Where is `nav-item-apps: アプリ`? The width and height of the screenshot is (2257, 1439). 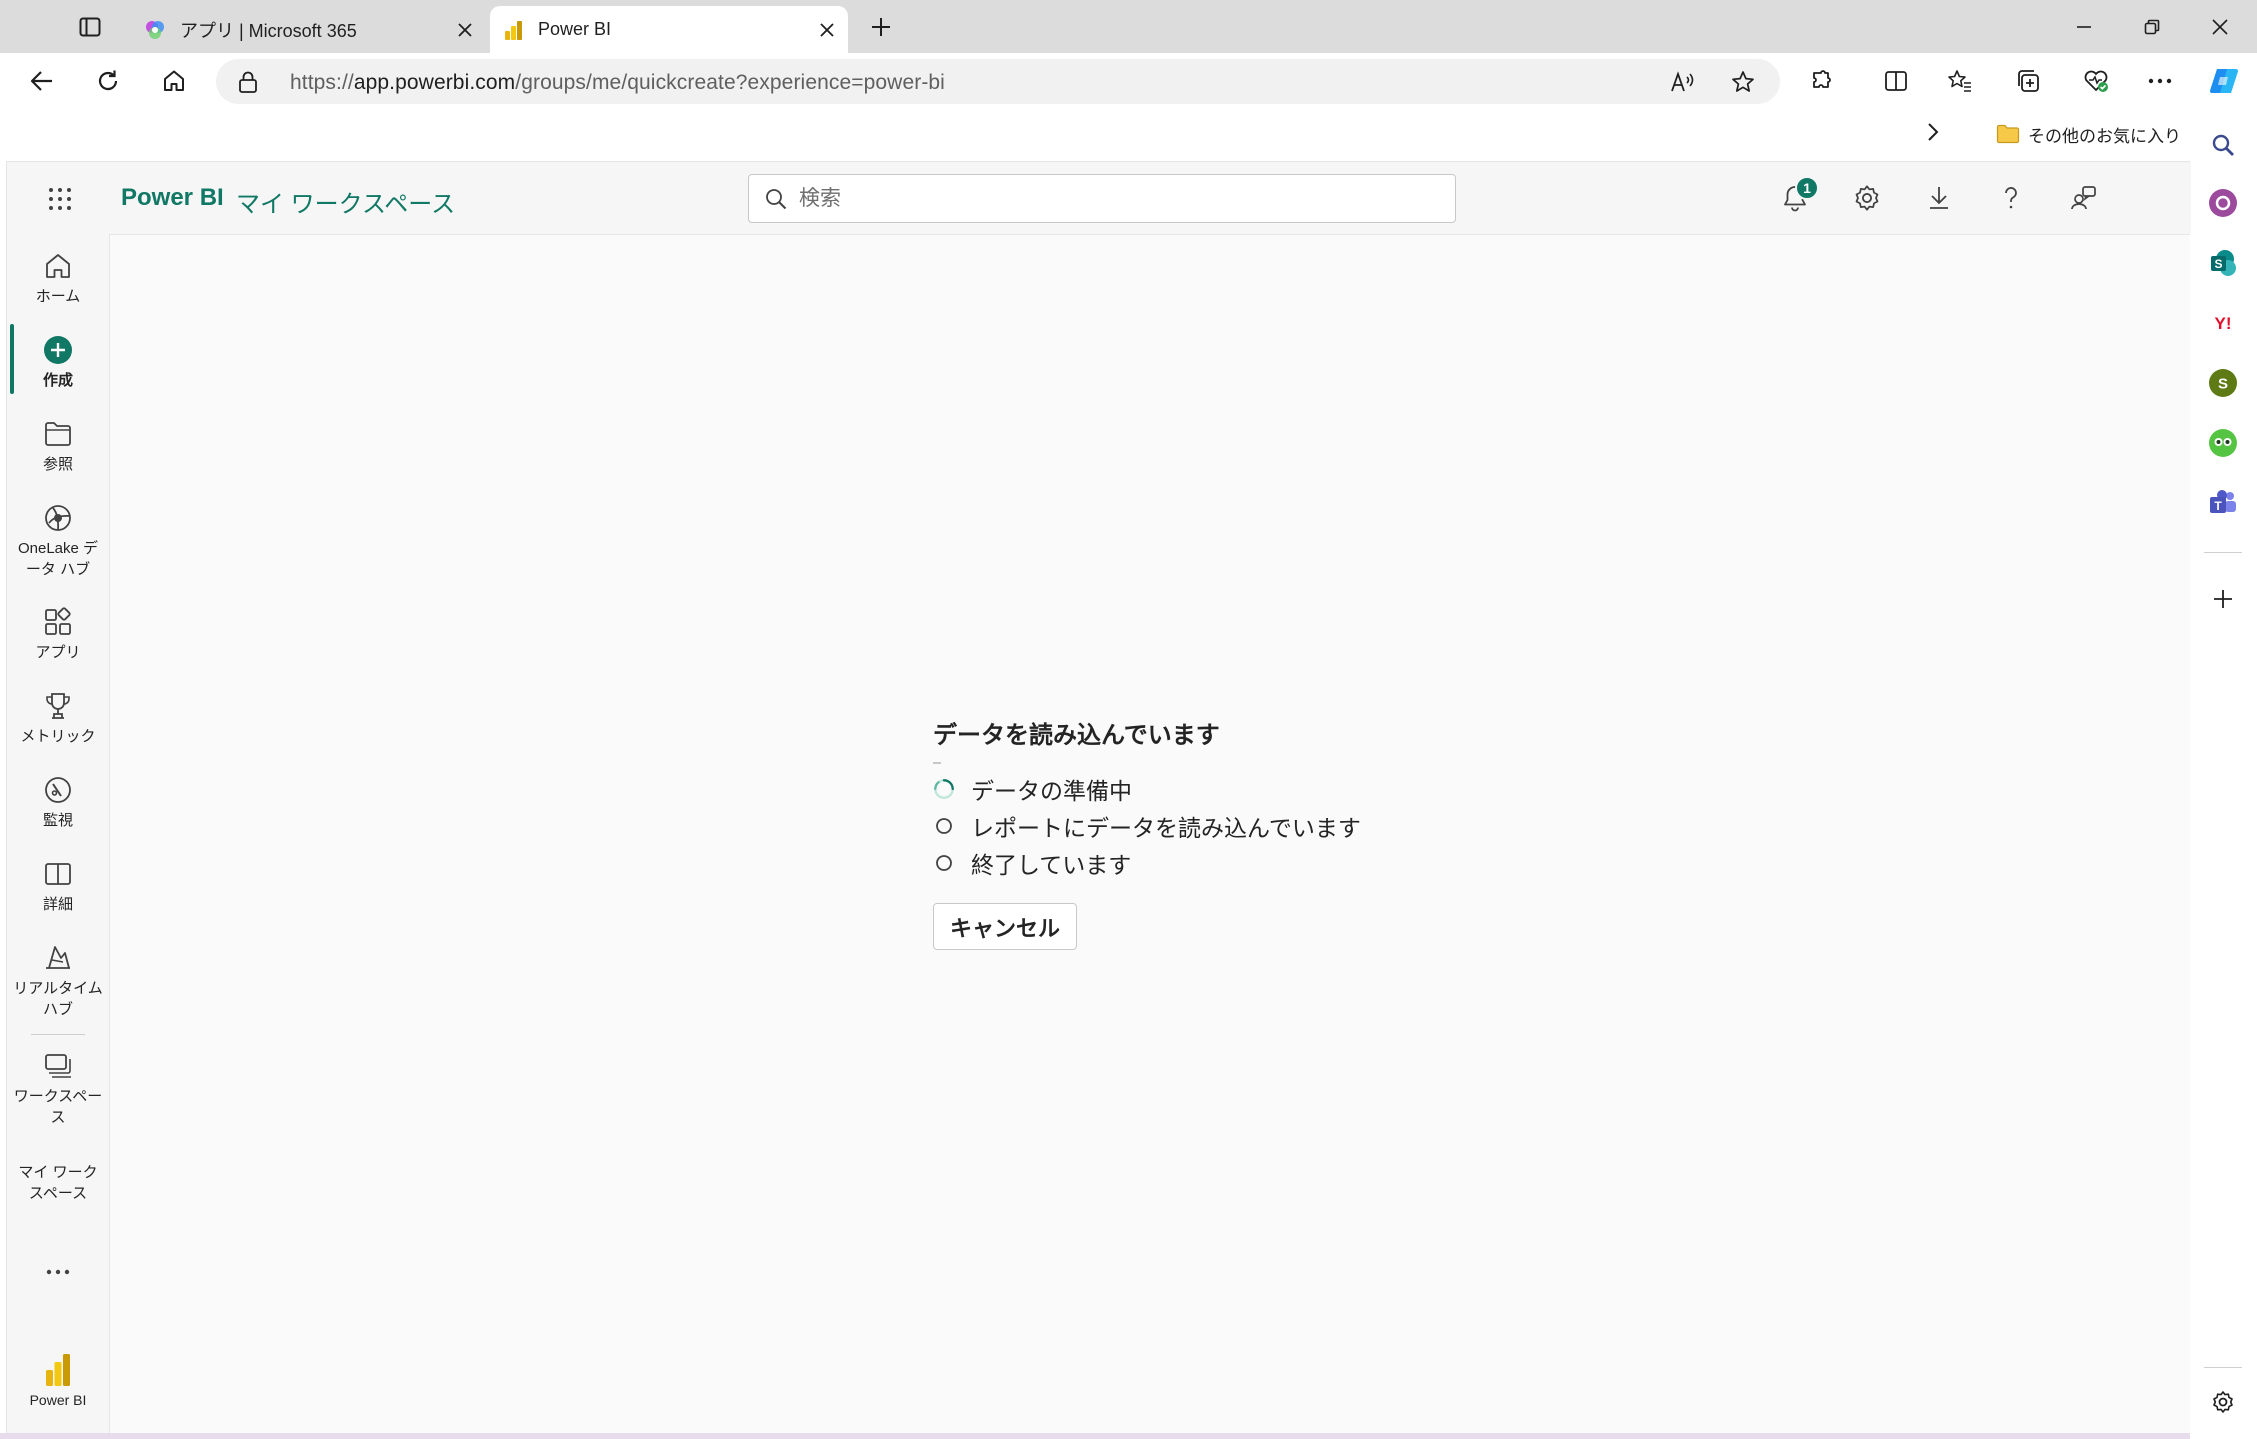 nav-item-apps: アプリ is located at coordinates (58, 633).